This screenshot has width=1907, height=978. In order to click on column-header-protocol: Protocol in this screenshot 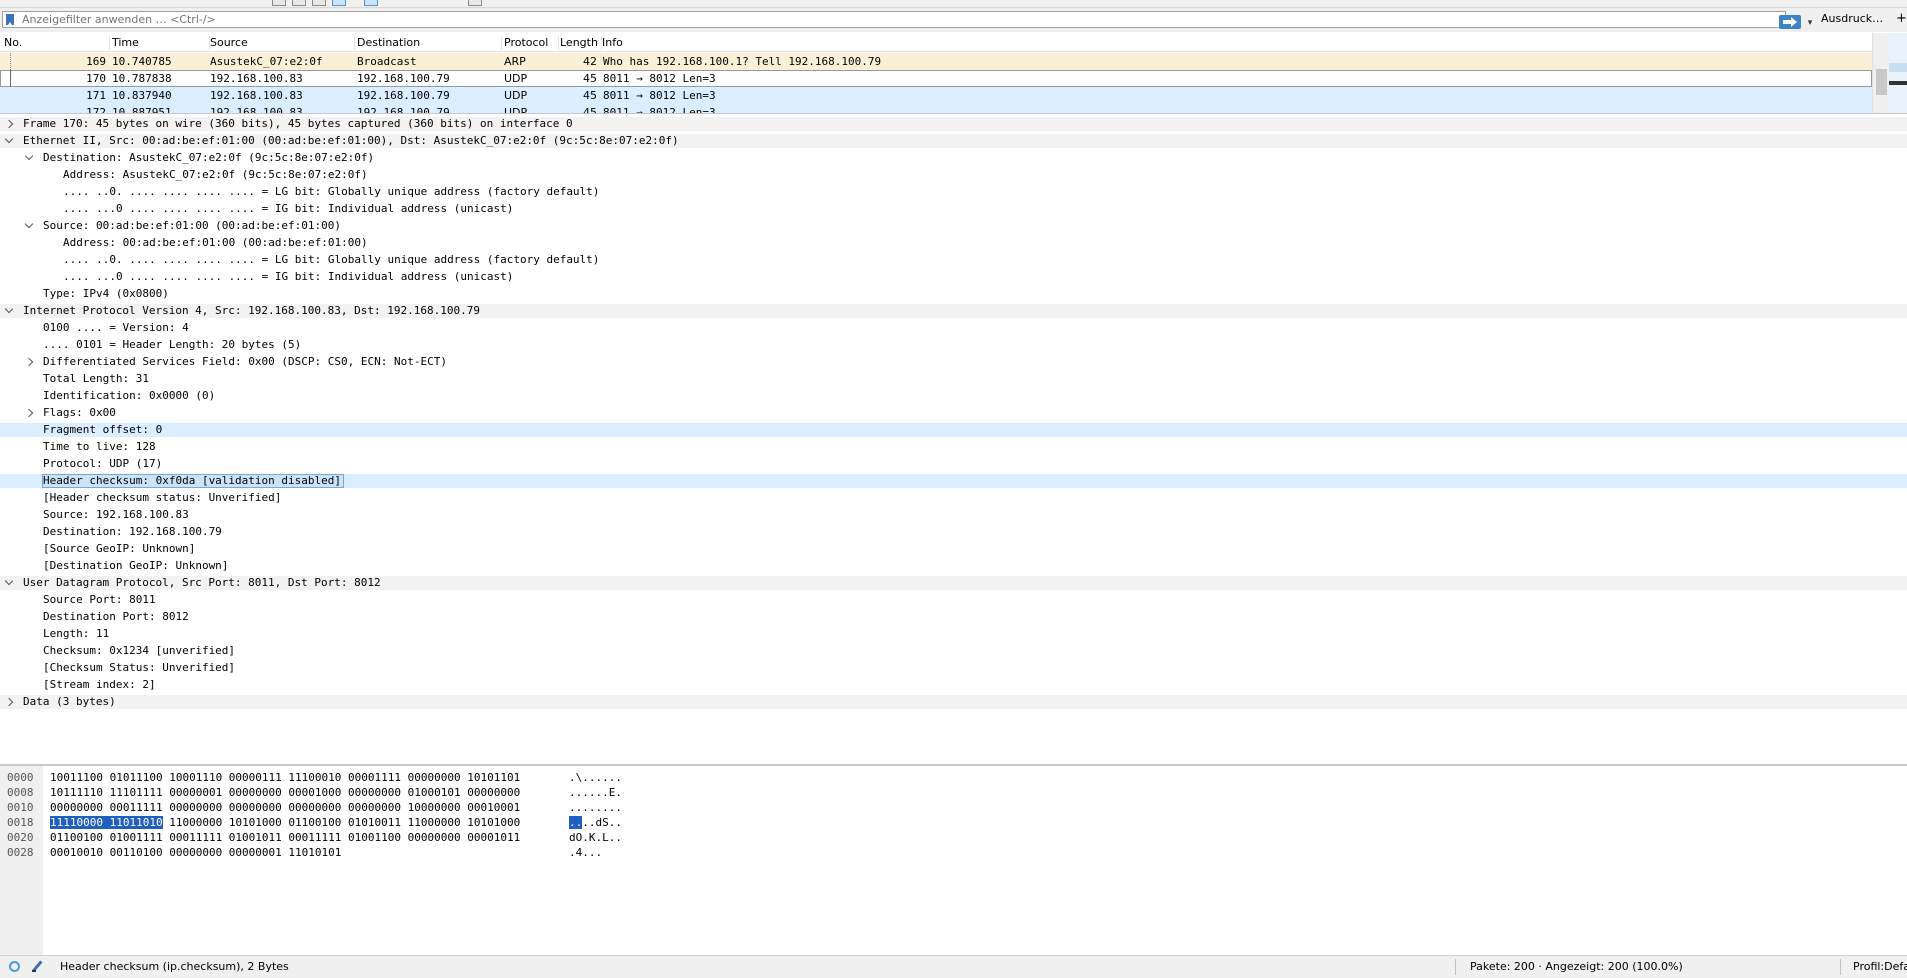, I will do `click(529, 43)`.